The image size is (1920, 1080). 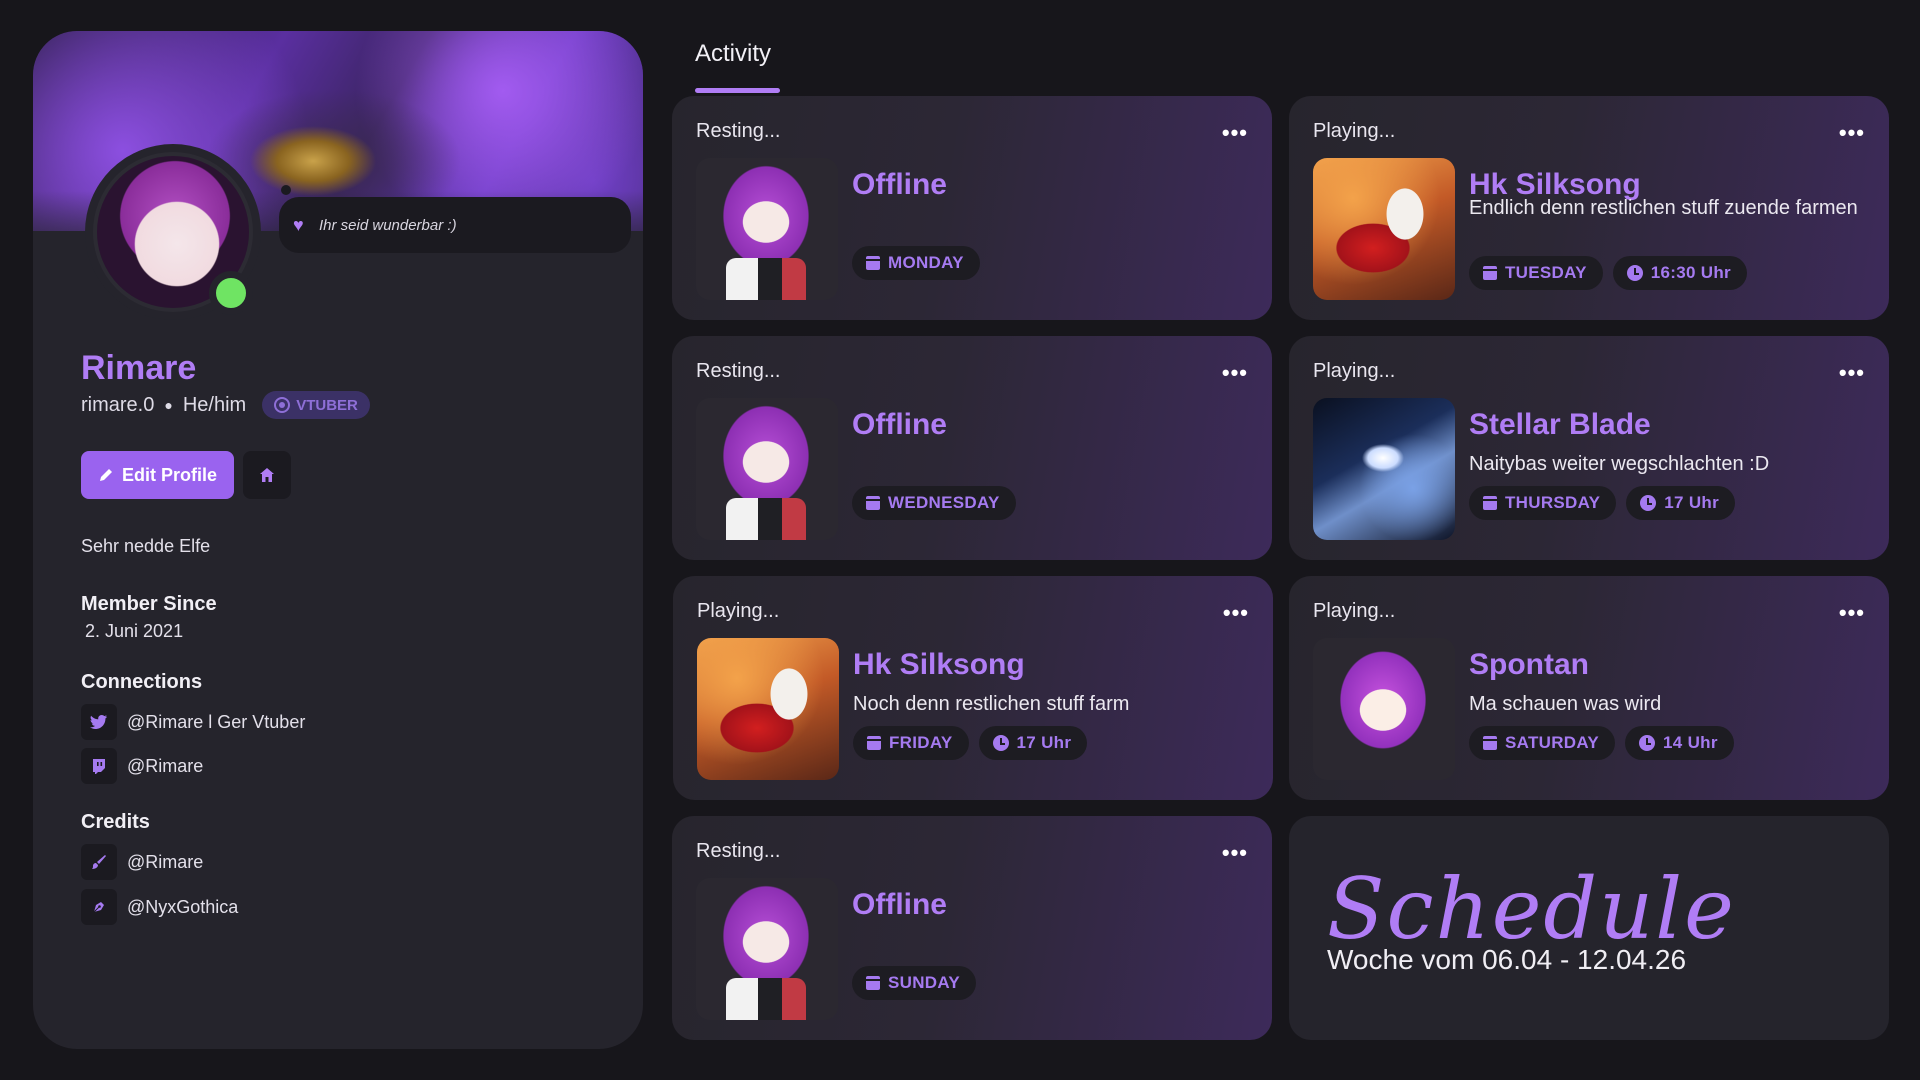 I want to click on credit-rimare-label: @Rimare, so click(x=165, y=861).